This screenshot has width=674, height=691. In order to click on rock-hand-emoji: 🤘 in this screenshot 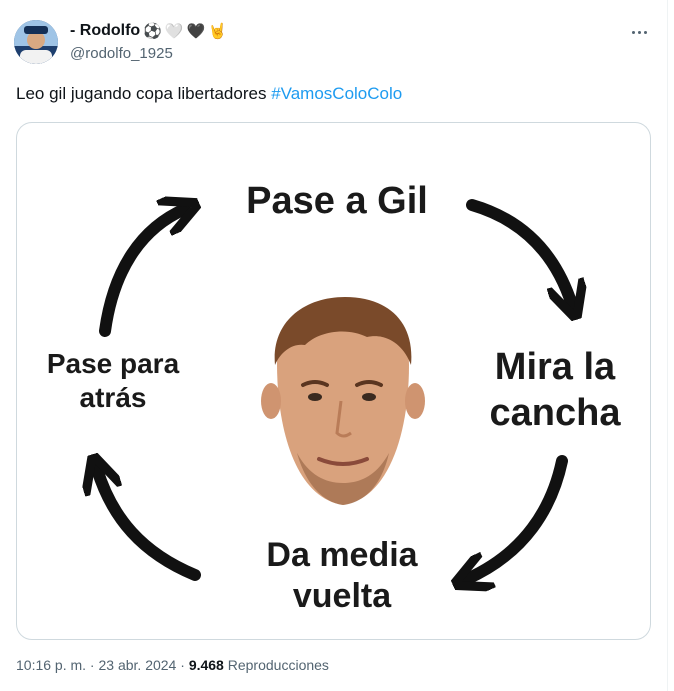, I will do `click(217, 30)`.